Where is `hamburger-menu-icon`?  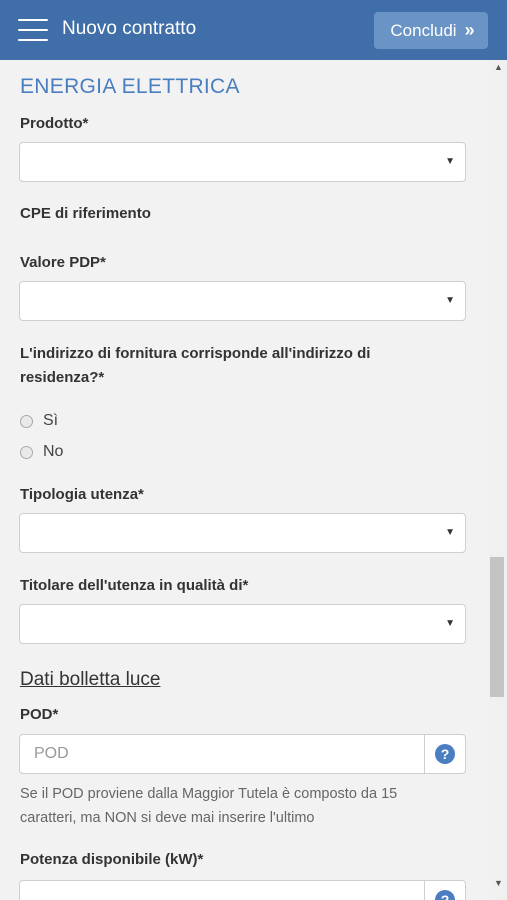 hamburger-menu-icon is located at coordinates (33, 30).